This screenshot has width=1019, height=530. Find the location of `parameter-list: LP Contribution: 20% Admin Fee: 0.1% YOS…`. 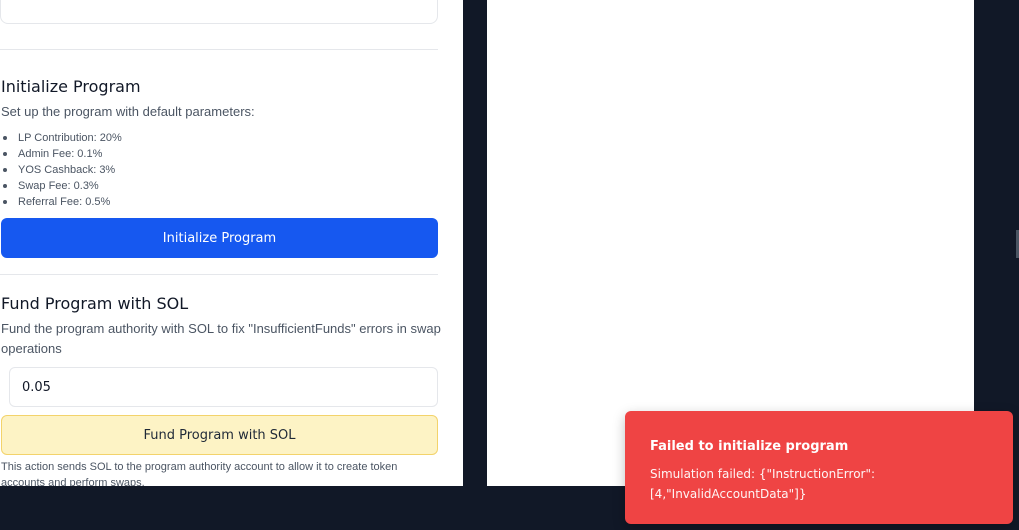

parameter-list: LP Contribution: 20% Admin Fee: 0.1% YOS… is located at coordinates (61, 170).